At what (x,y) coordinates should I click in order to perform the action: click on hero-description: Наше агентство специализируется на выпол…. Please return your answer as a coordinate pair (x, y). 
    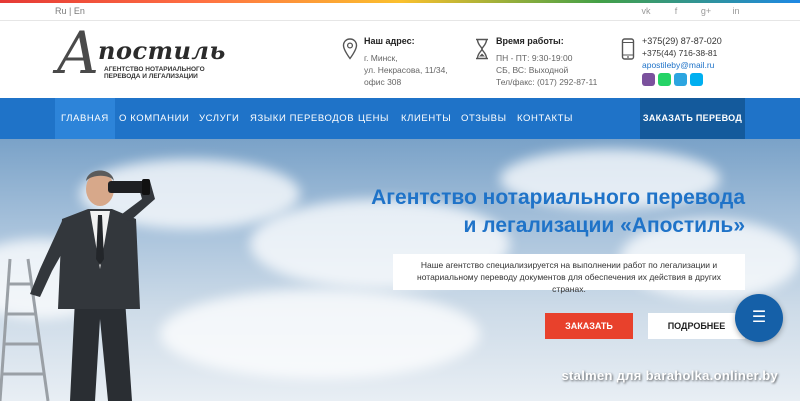
    Looking at the image, I should click on (569, 274).